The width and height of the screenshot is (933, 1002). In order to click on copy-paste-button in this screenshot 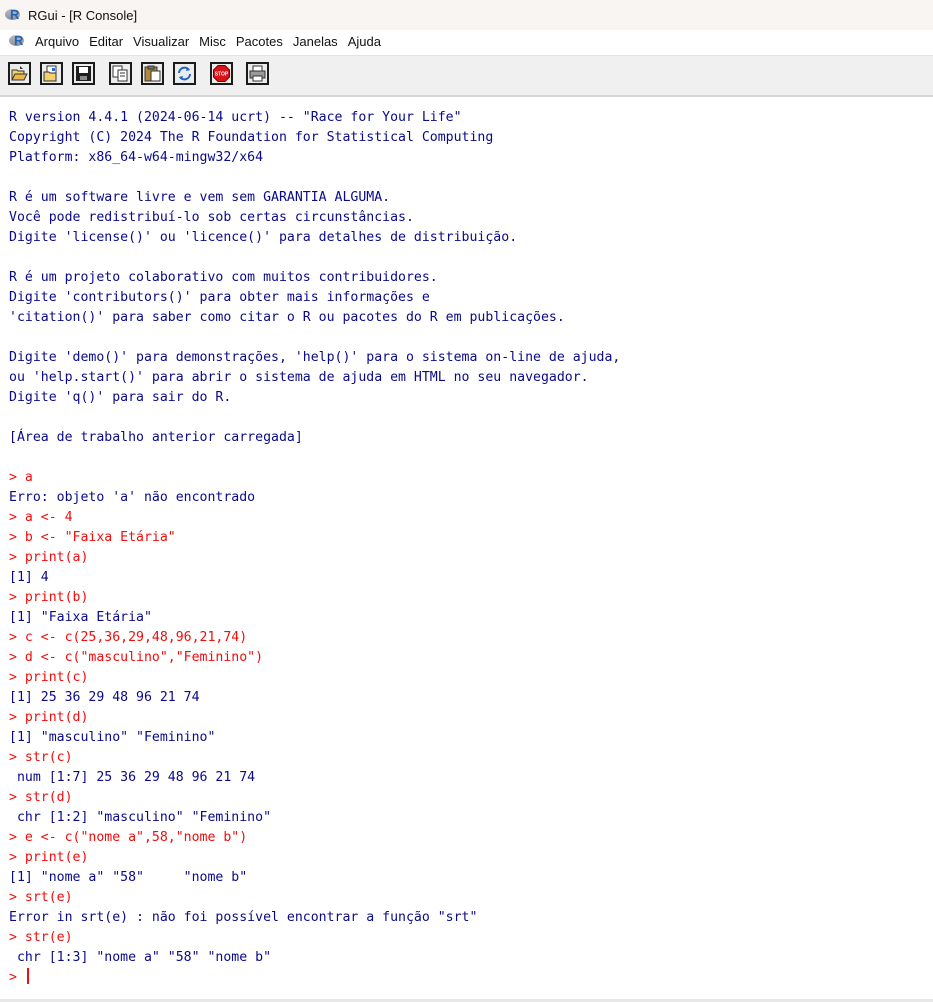, I will do `click(184, 73)`.